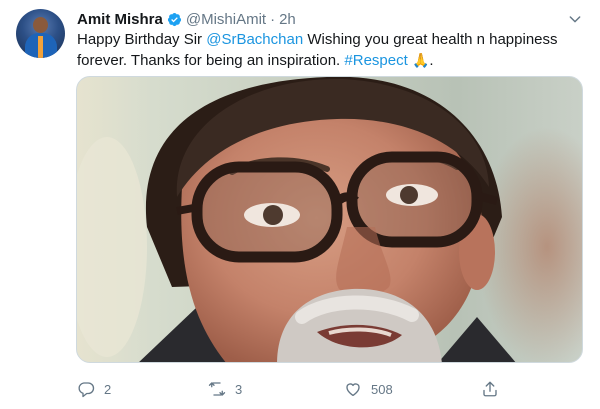 The height and width of the screenshot is (409, 600). What do you see at coordinates (86, 390) in the screenshot?
I see `reply-icon` at bounding box center [86, 390].